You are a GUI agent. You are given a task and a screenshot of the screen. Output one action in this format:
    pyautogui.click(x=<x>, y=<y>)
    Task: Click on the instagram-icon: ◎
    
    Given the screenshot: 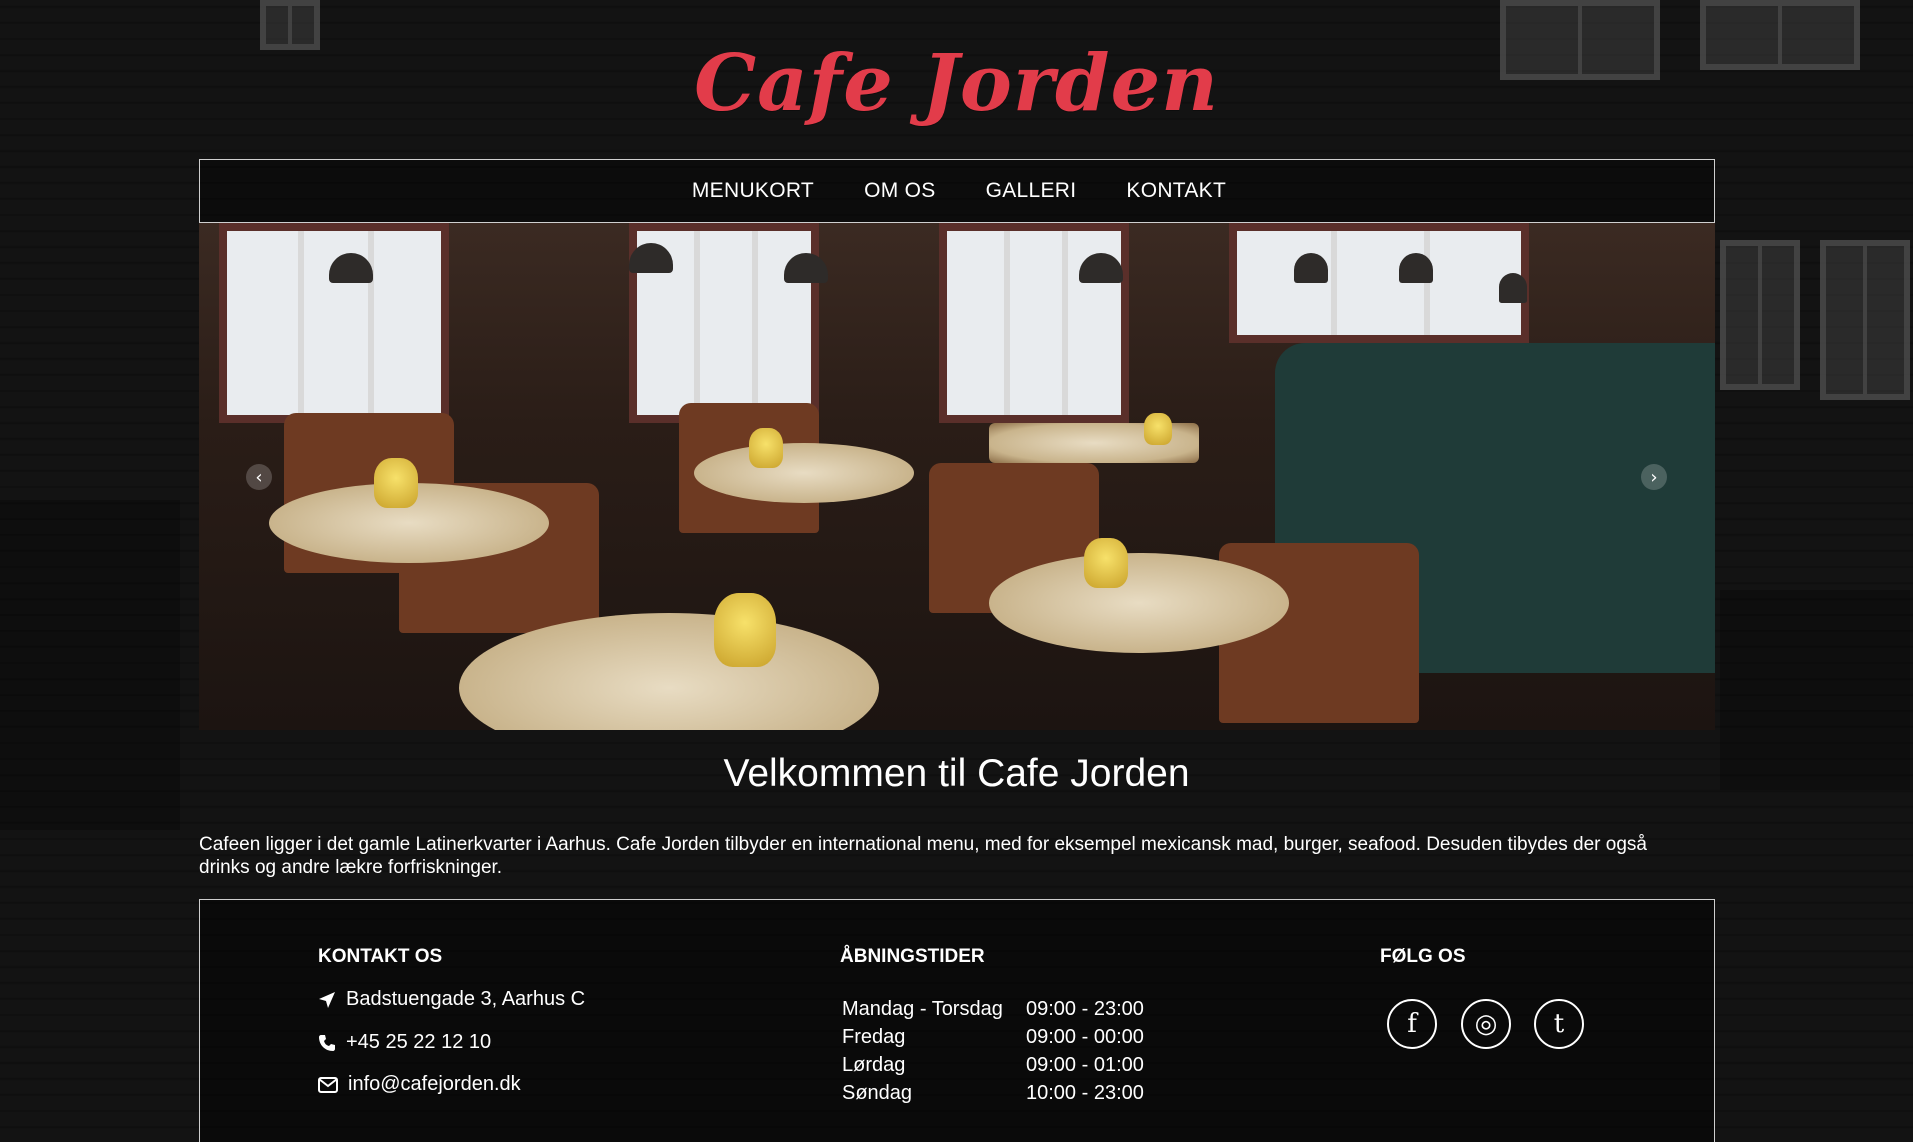 What is the action you would take?
    pyautogui.click(x=1486, y=1024)
    